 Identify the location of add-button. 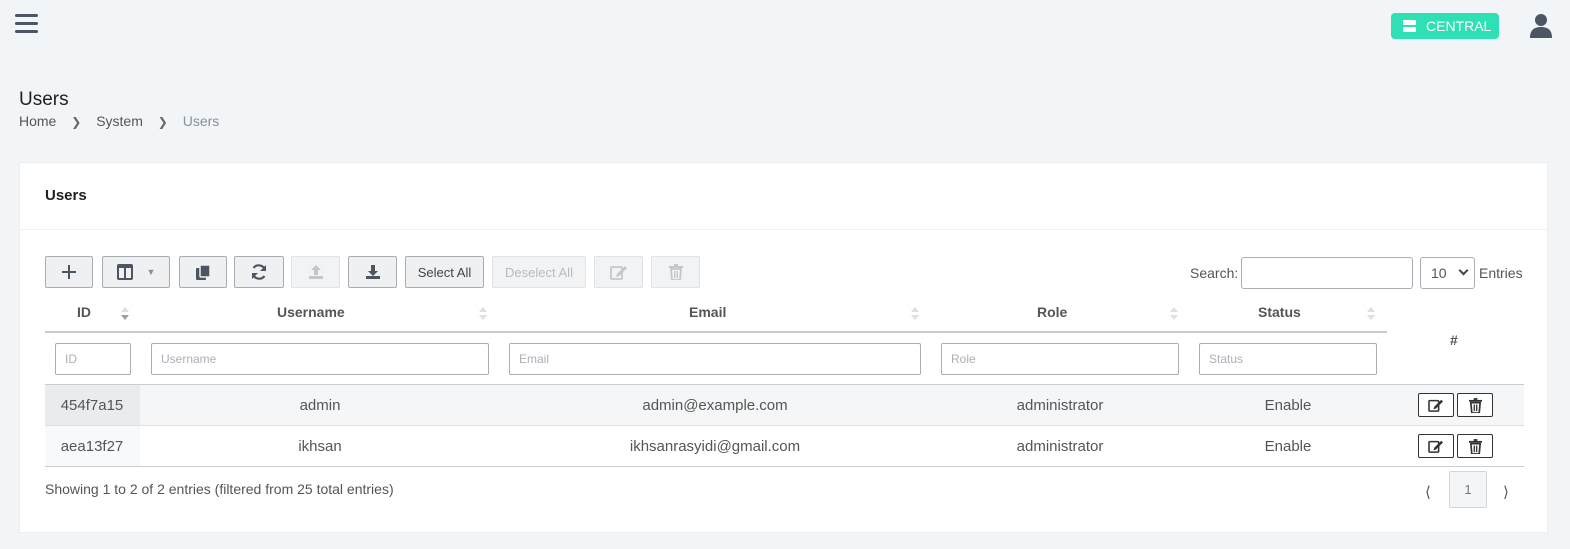
(69, 272).